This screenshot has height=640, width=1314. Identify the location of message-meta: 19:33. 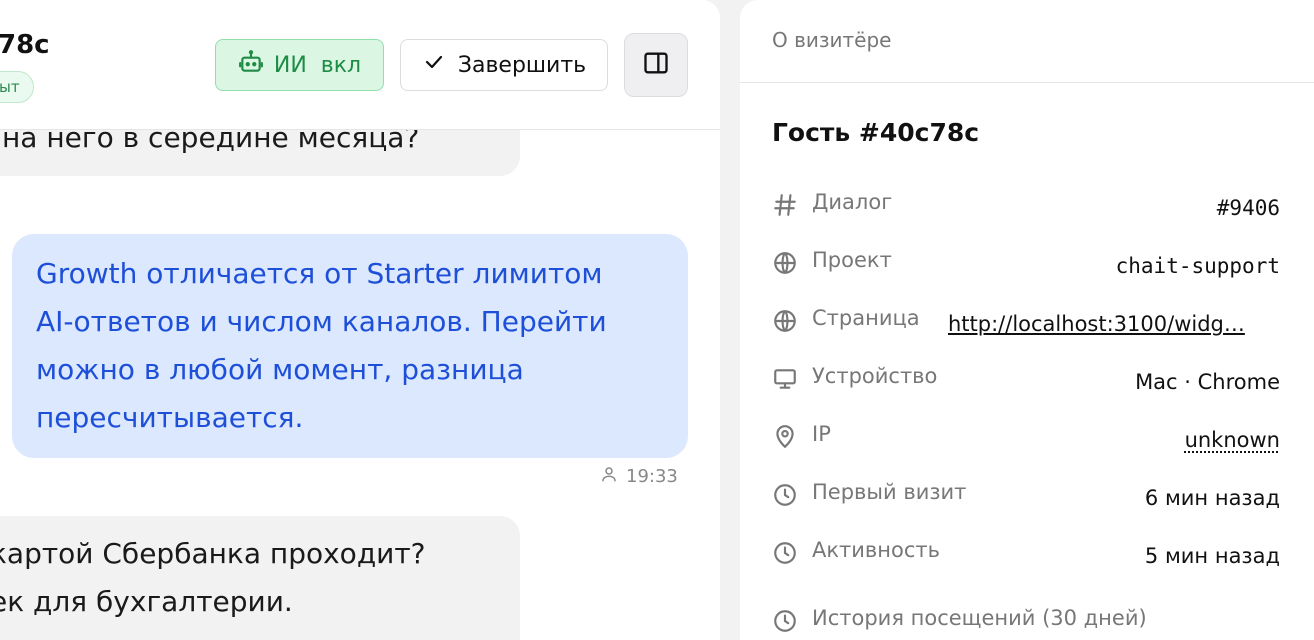
(642, 476).